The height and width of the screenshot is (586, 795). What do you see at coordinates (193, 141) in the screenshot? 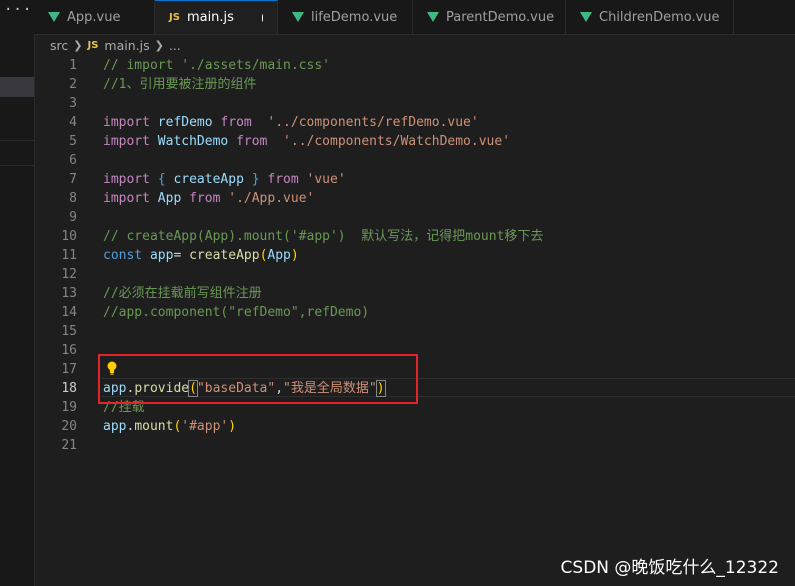
I see `identifier: WatchDemo` at bounding box center [193, 141].